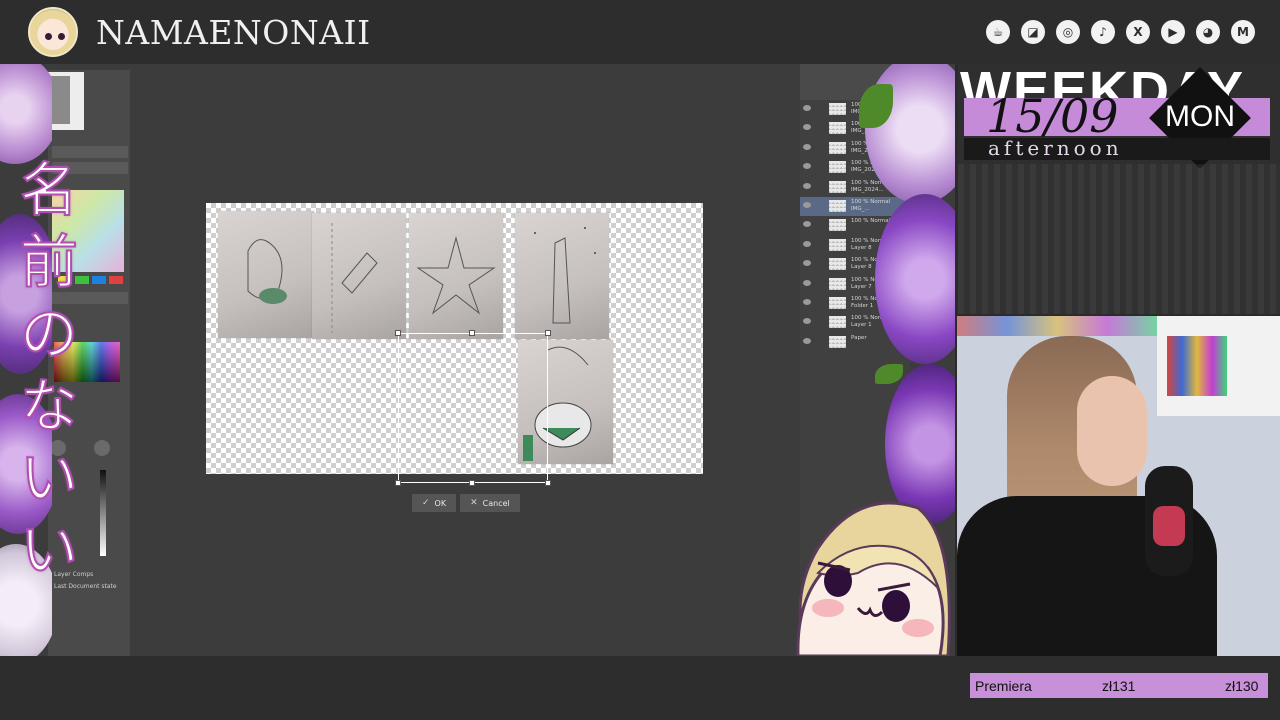  I want to click on schedule-date: 15/09, so click(1052, 116).